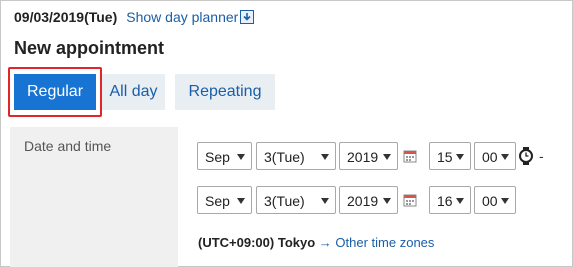 This screenshot has width=573, height=267. What do you see at coordinates (236, 242) in the screenshot?
I see `timezone-offset: (UTC+09:00)` at bounding box center [236, 242].